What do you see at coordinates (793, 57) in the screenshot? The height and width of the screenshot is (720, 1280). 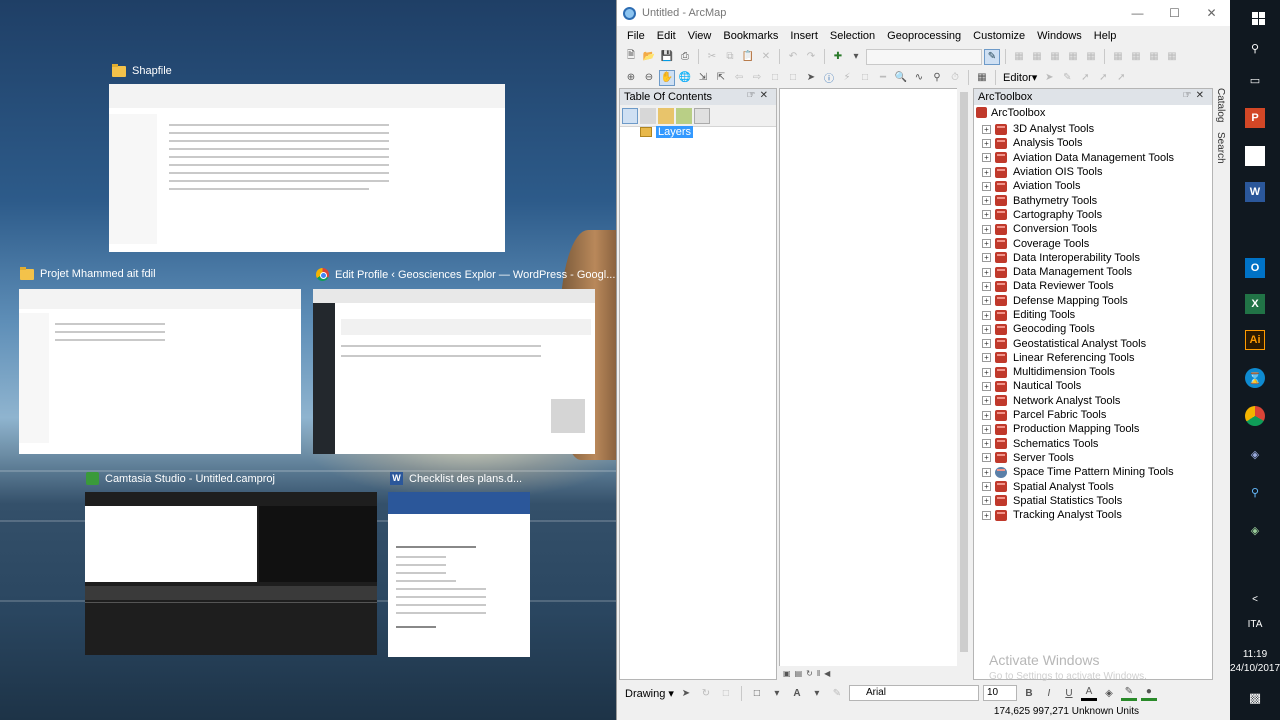 I see `undo-icon: ↶` at bounding box center [793, 57].